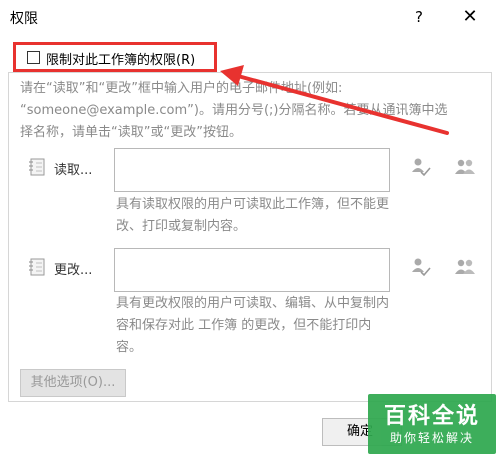 The image size is (500, 459). What do you see at coordinates (252, 170) in the screenshot?
I see `read-users-input` at bounding box center [252, 170].